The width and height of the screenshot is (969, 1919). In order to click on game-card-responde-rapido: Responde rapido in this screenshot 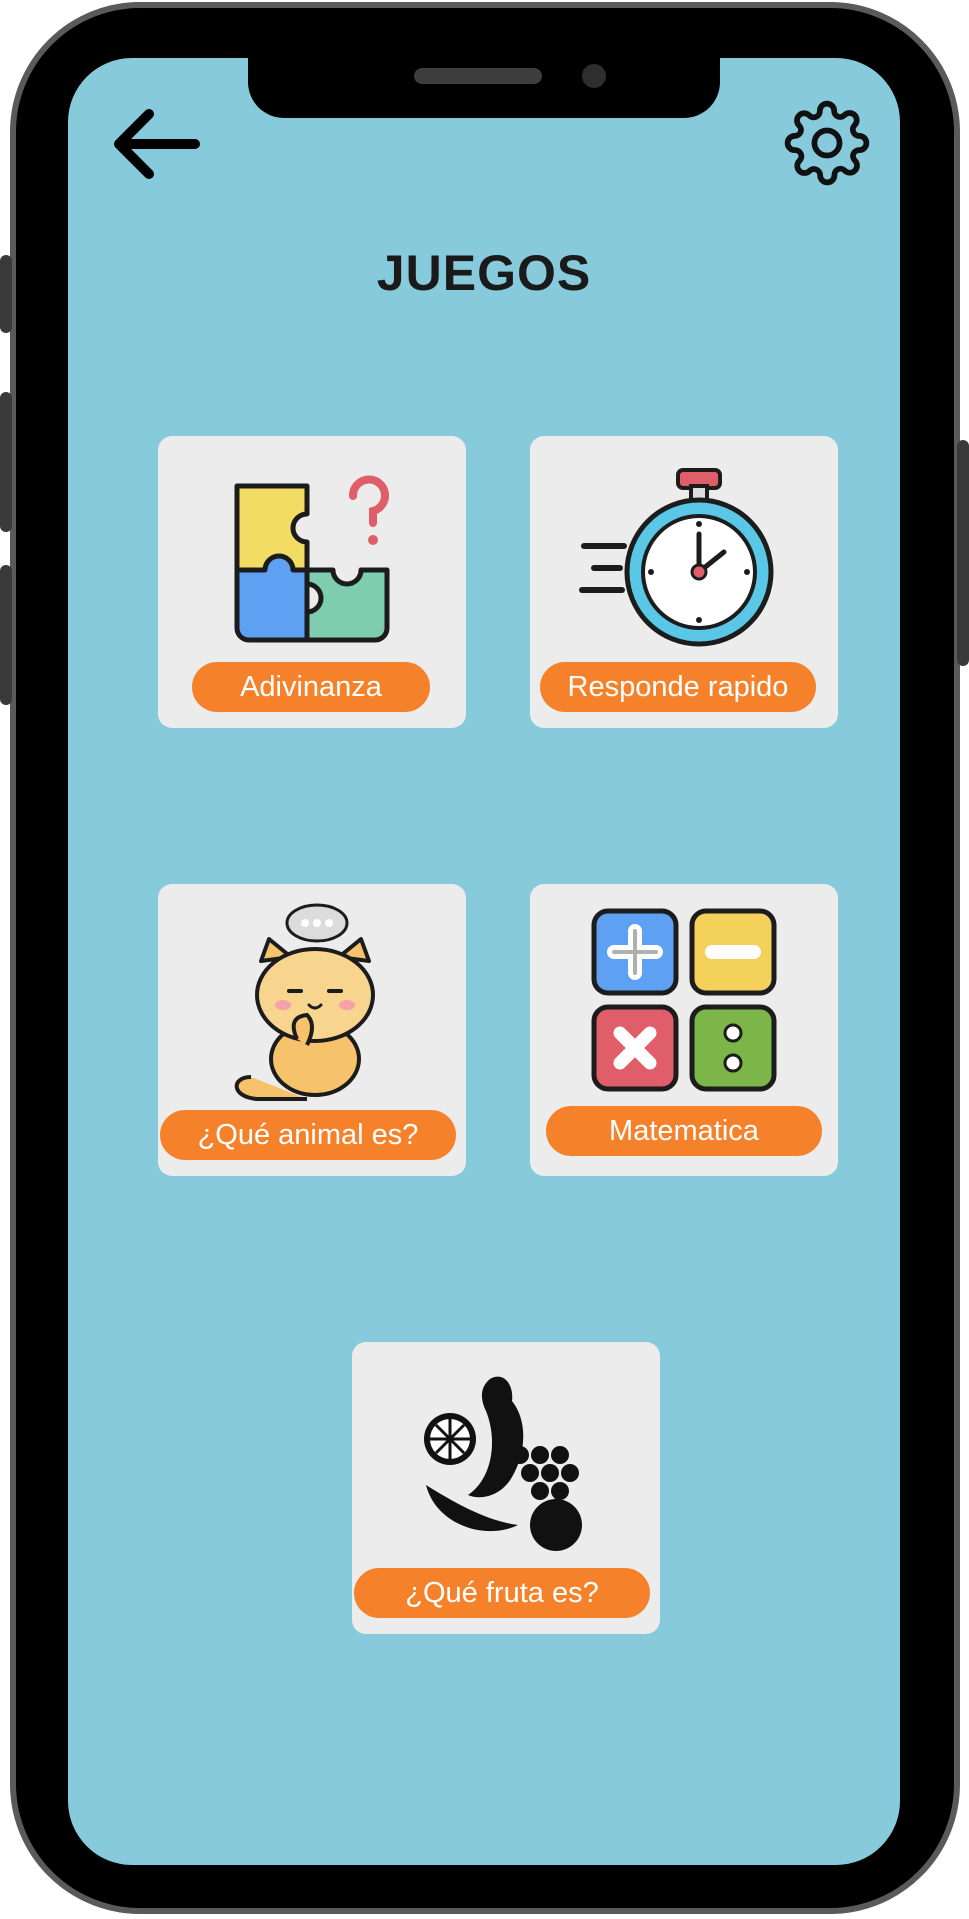, I will do `click(684, 582)`.